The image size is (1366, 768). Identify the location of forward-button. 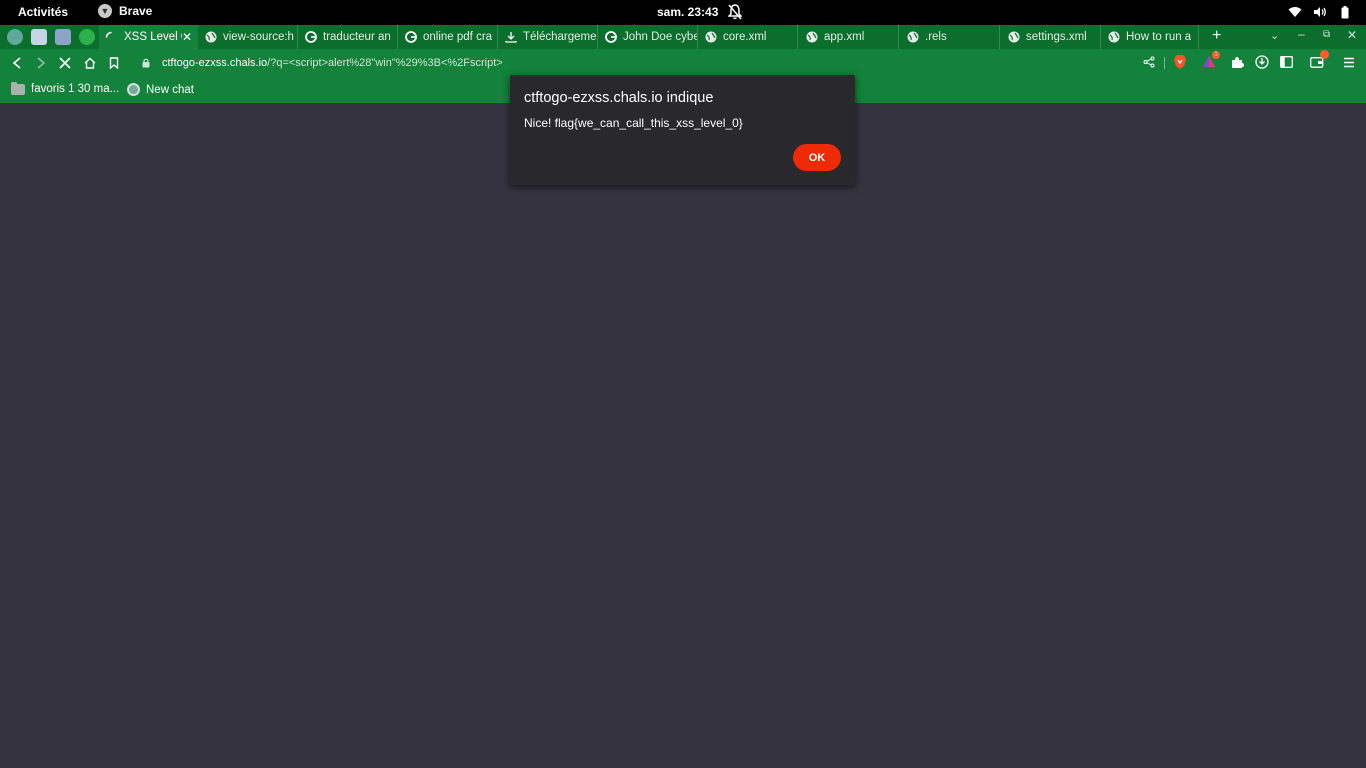
(41, 63).